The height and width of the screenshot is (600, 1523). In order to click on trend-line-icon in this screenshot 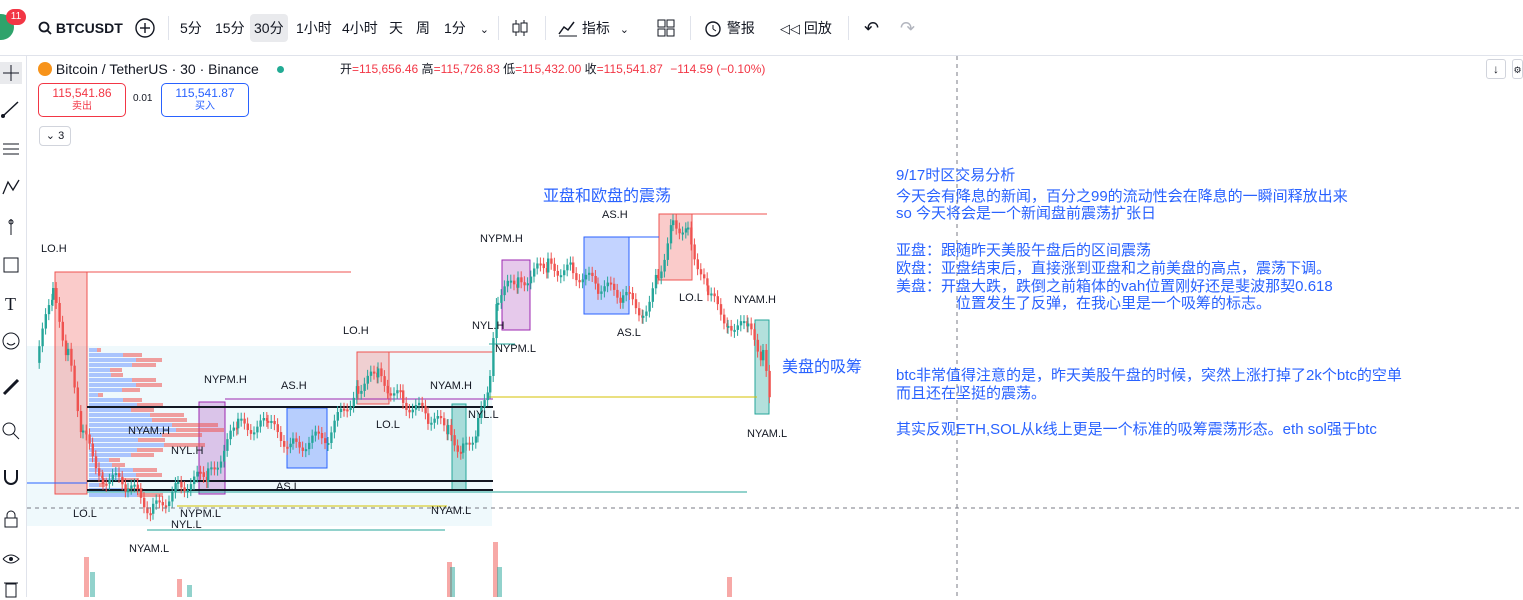, I will do `click(11, 109)`.